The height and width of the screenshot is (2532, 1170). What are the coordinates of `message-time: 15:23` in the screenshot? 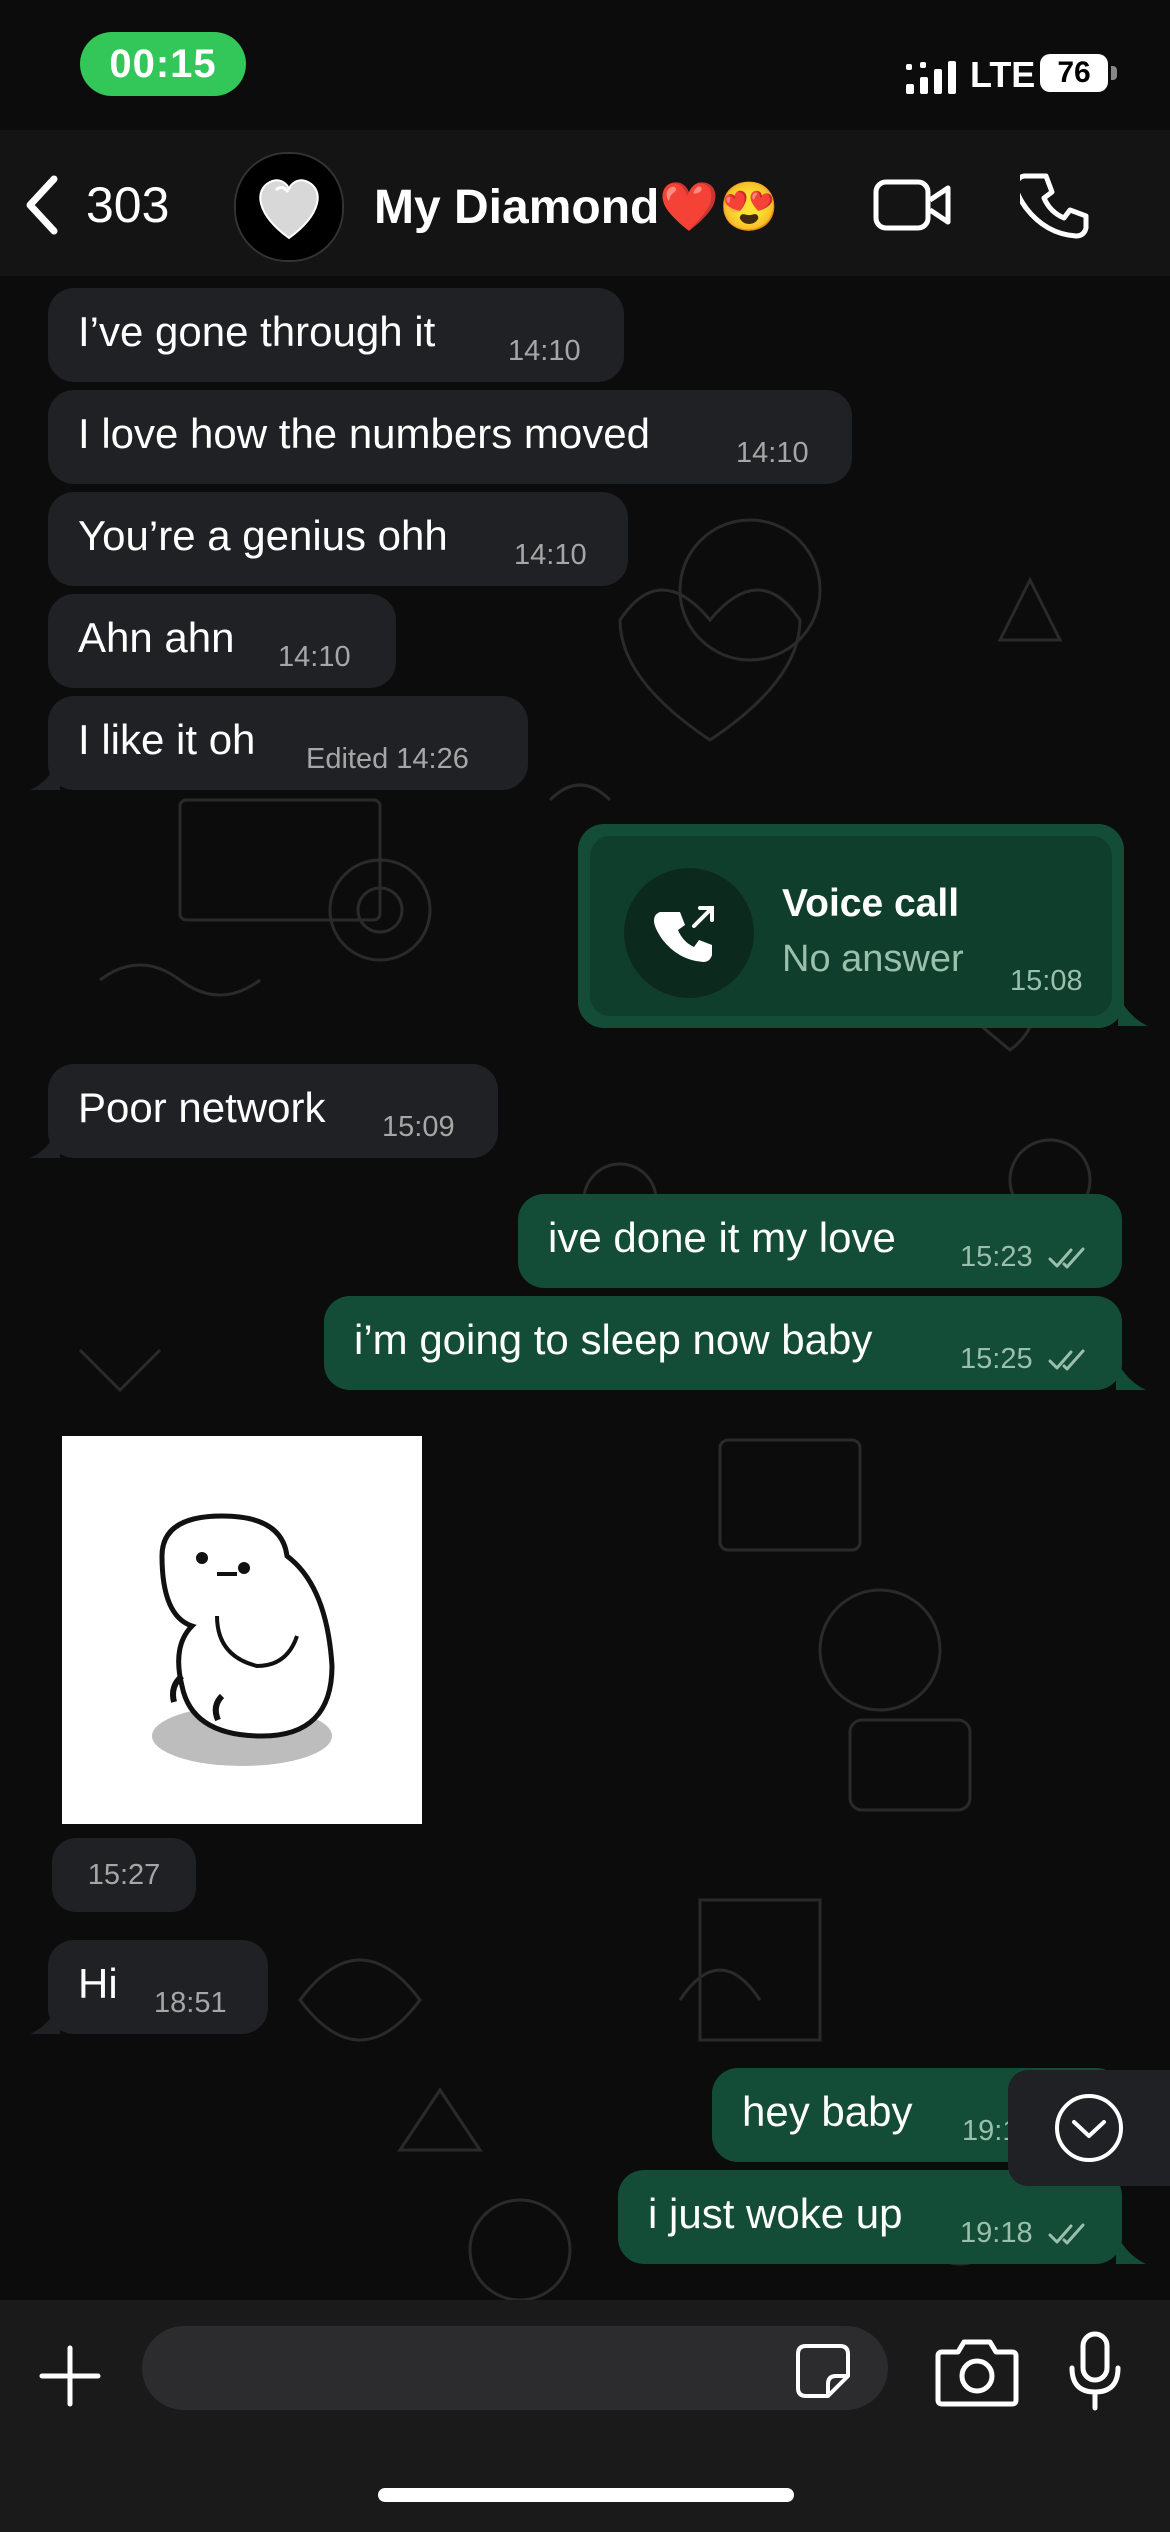 It's located at (996, 1257).